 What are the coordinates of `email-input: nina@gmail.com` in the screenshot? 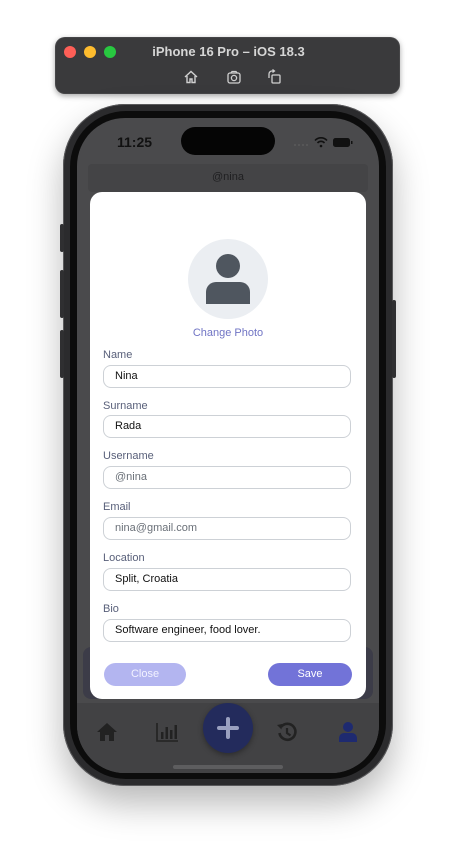 It's located at (227, 528).